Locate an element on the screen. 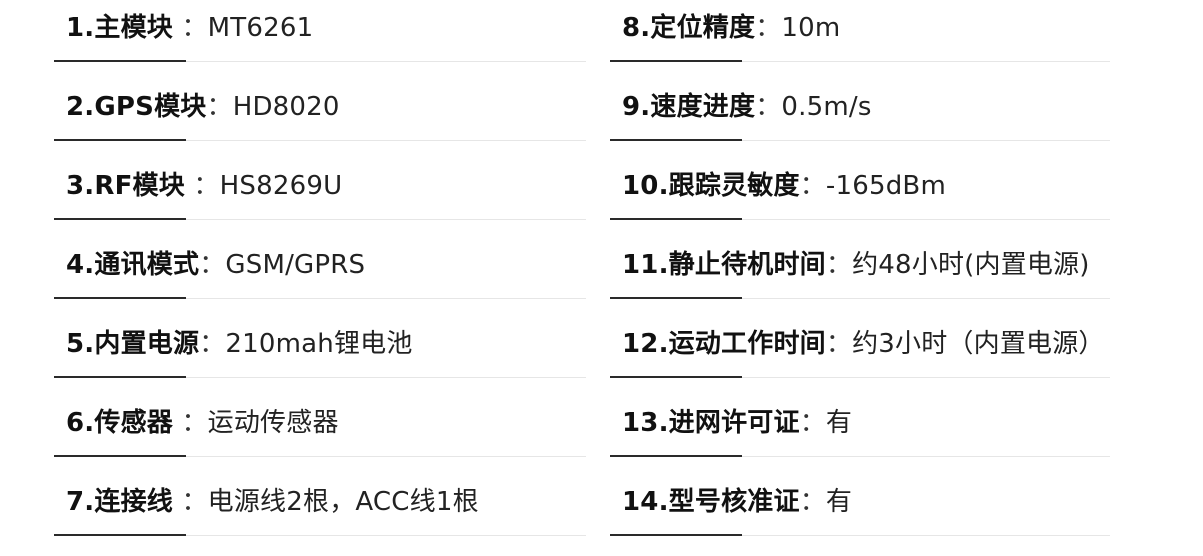 The height and width of the screenshot is (556, 1203). spec-label: 进网许可证 is located at coordinates (734, 423).